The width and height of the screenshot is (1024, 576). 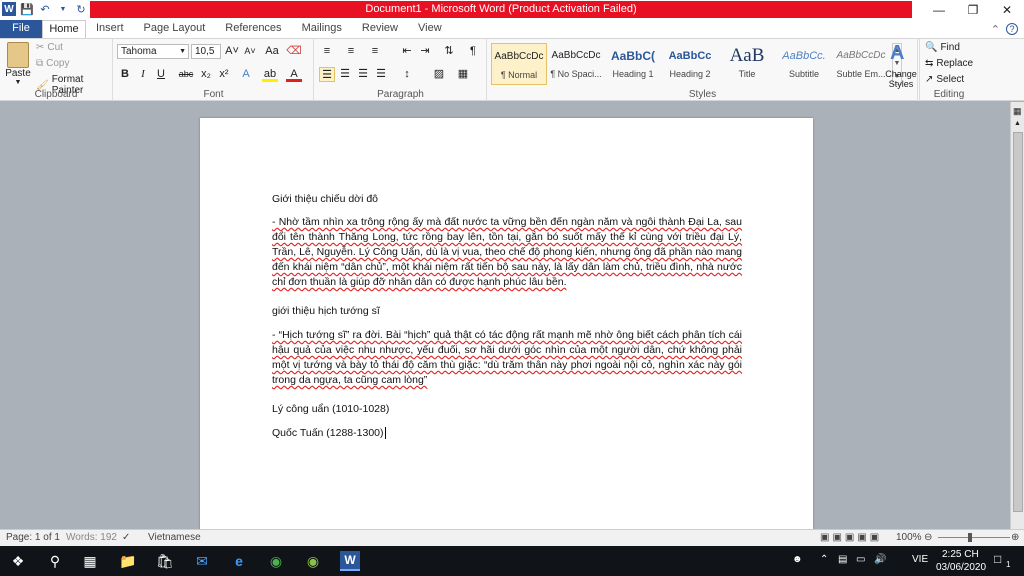 I want to click on multilevel-list-icon: ≡, so click(x=375, y=51).